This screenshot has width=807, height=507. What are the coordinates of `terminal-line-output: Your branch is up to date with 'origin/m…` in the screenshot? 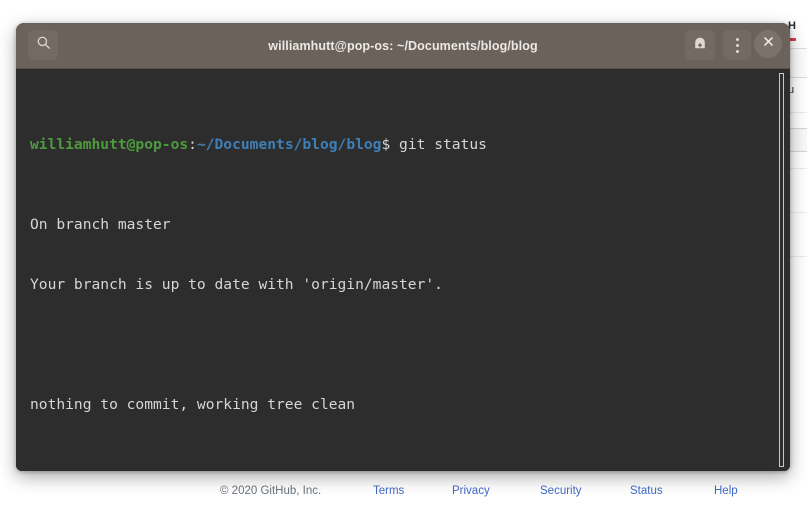 It's located at (236, 284).